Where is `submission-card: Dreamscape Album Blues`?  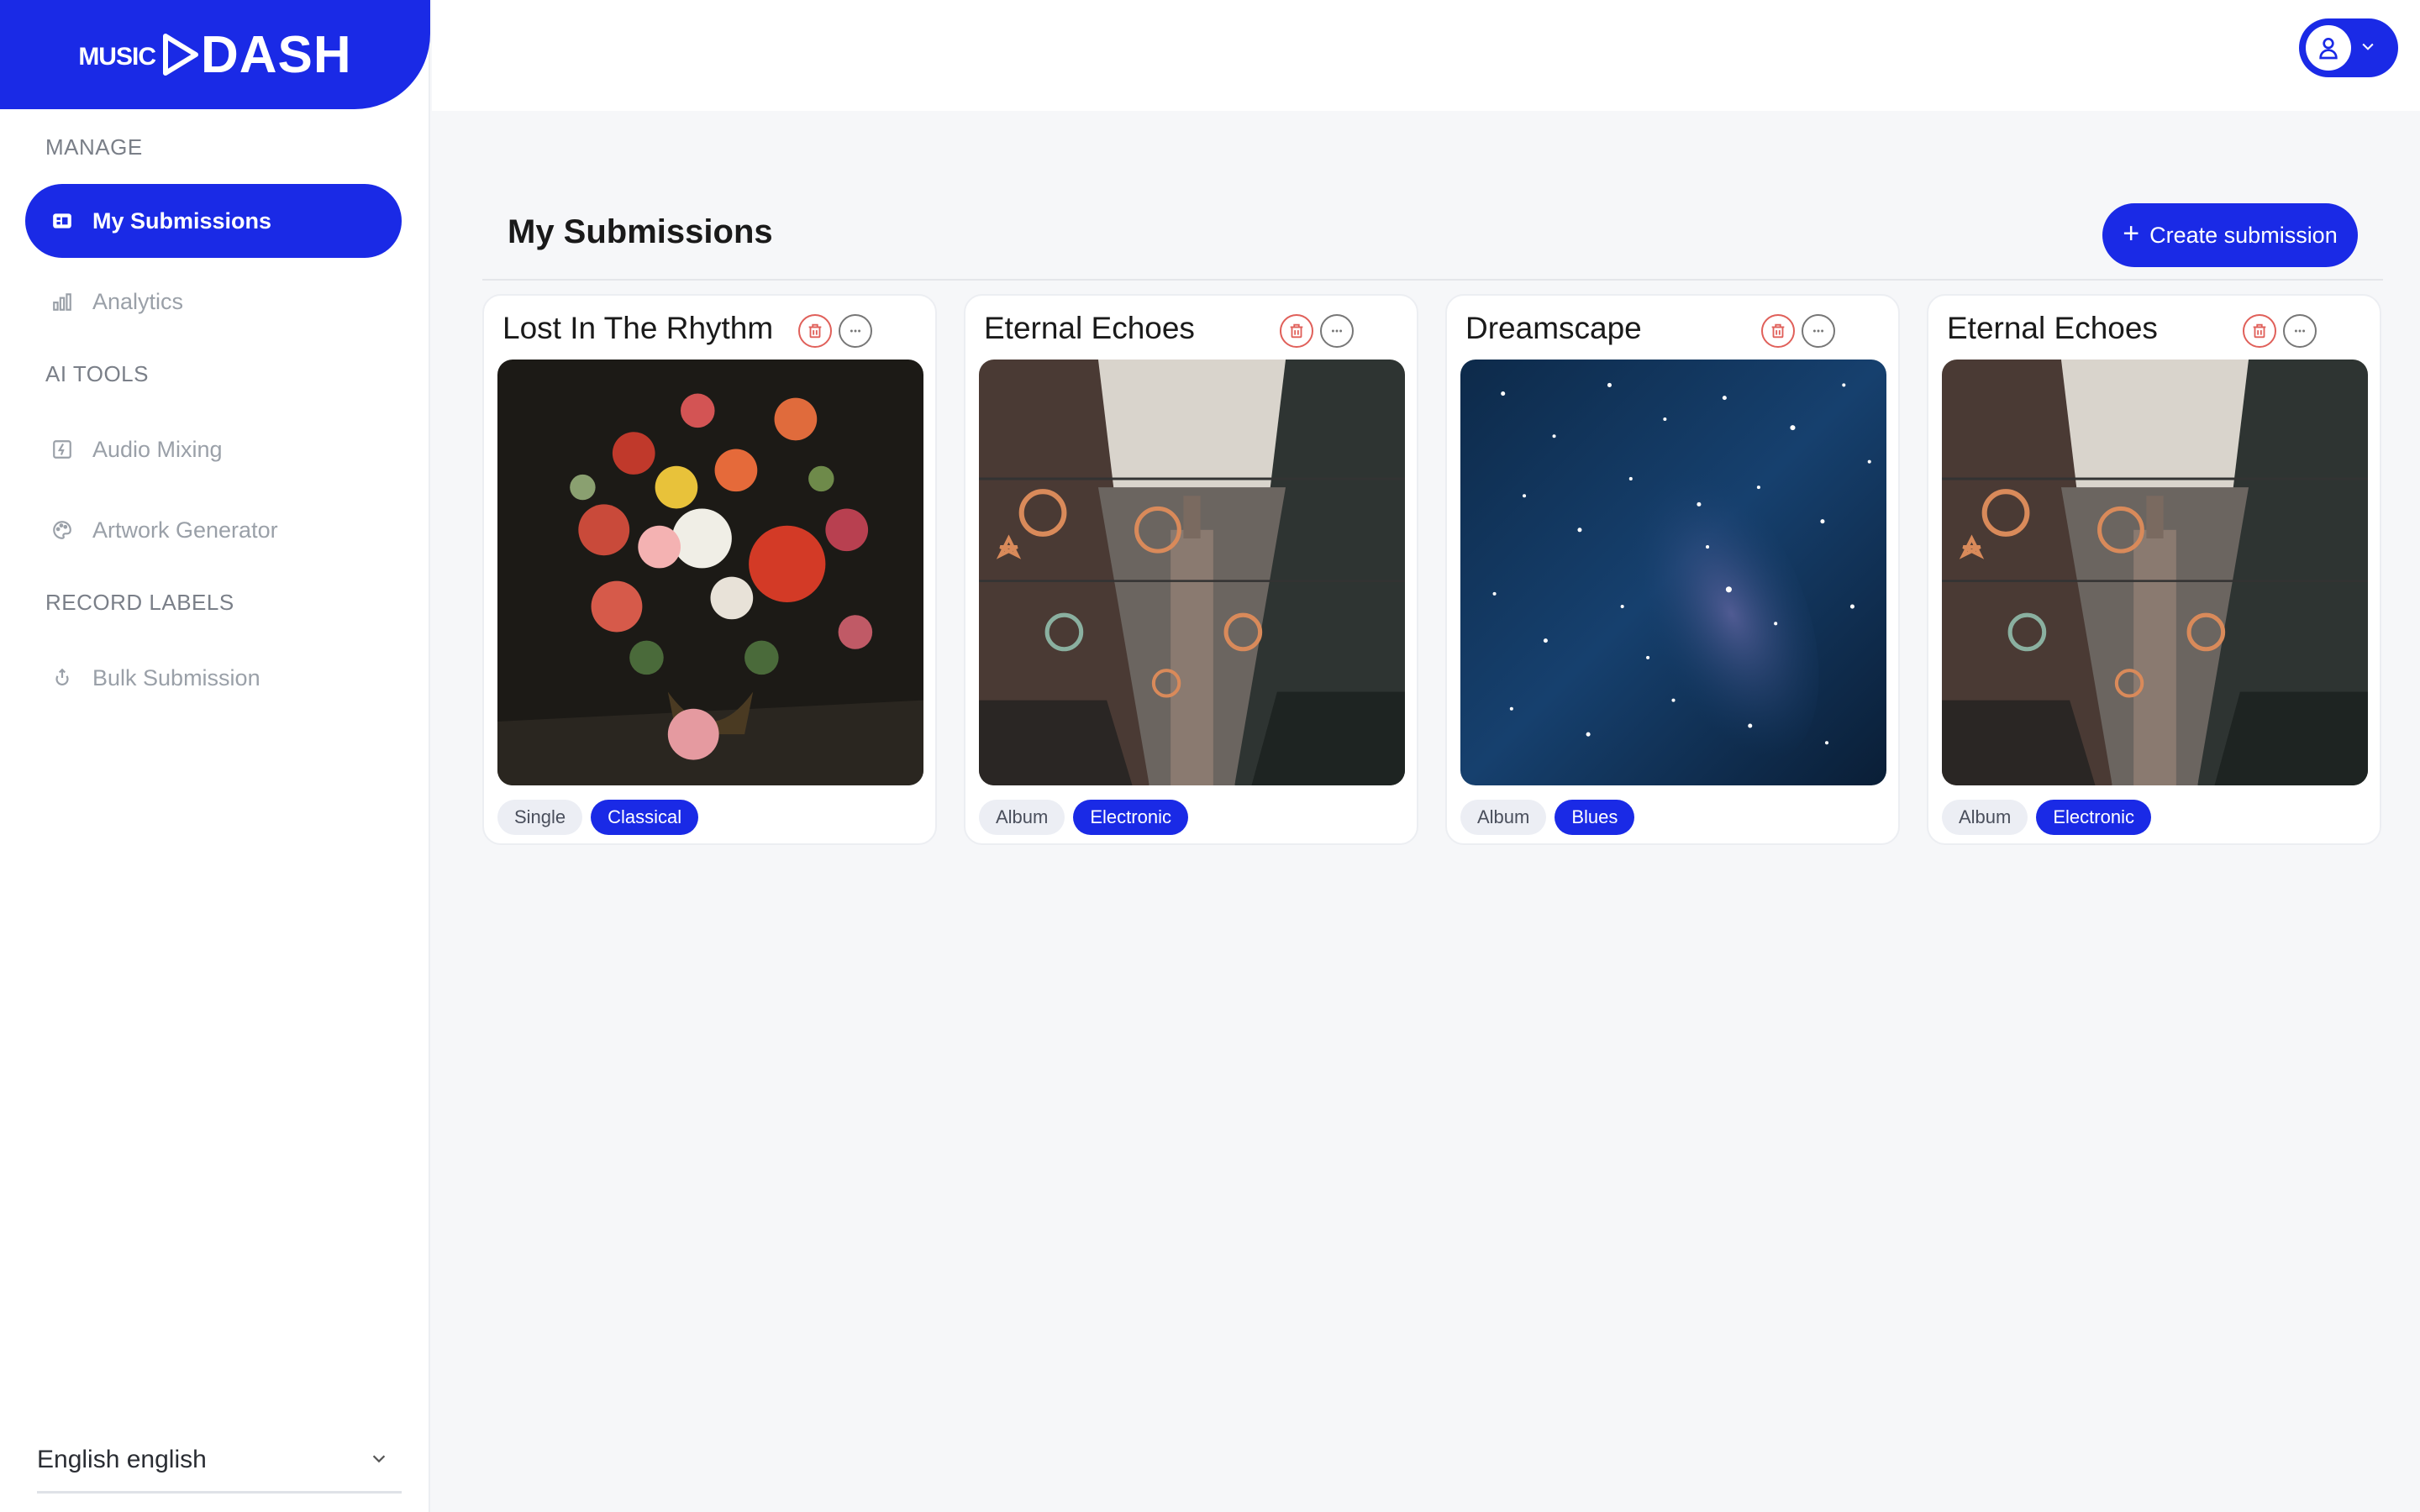 submission-card: Dreamscape Album Blues is located at coordinates (1673, 569).